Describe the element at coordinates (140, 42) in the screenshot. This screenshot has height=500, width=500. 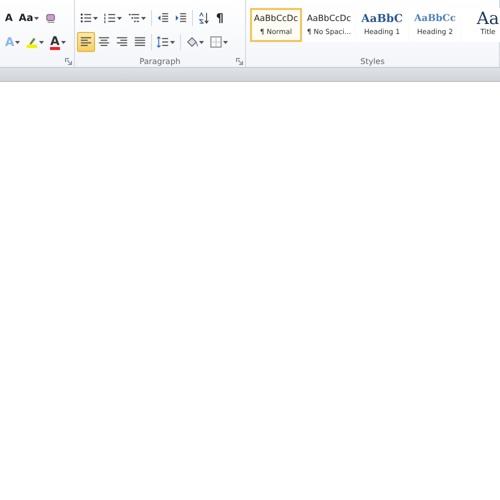
I see `justify-icon` at that location.